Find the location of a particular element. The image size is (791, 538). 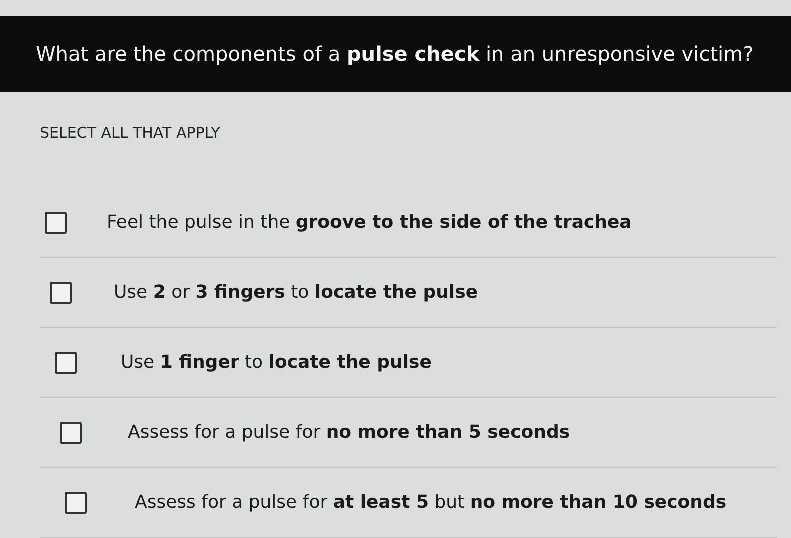

question-text: What are the components of a pulse check in an unresponsive victim? is located at coordinates (395, 54).